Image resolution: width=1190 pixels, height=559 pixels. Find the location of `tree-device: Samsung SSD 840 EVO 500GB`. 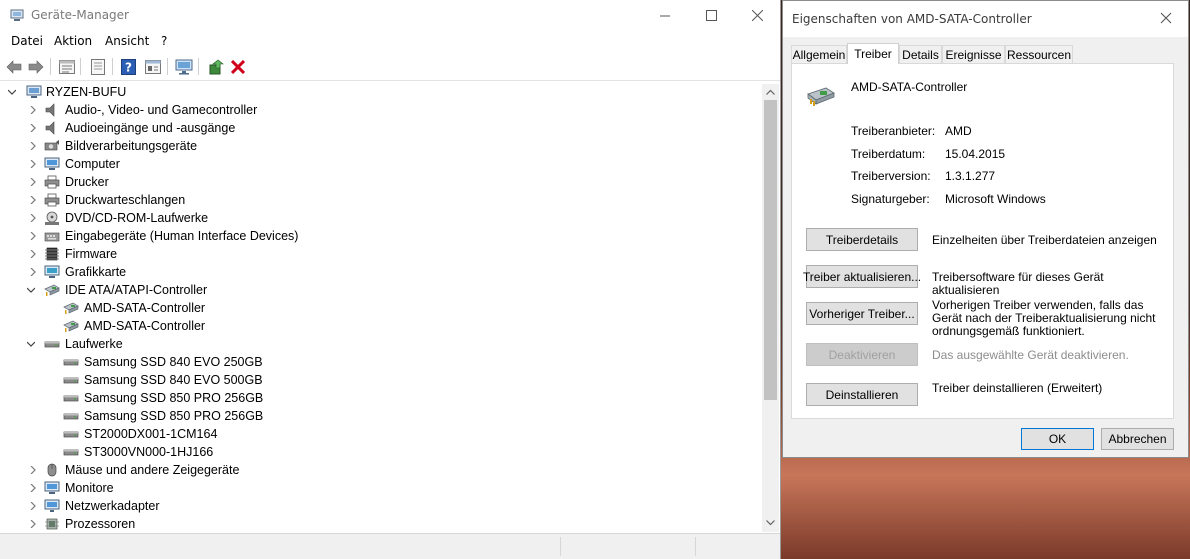

tree-device: Samsung SSD 840 EVO 500GB is located at coordinates (380, 380).